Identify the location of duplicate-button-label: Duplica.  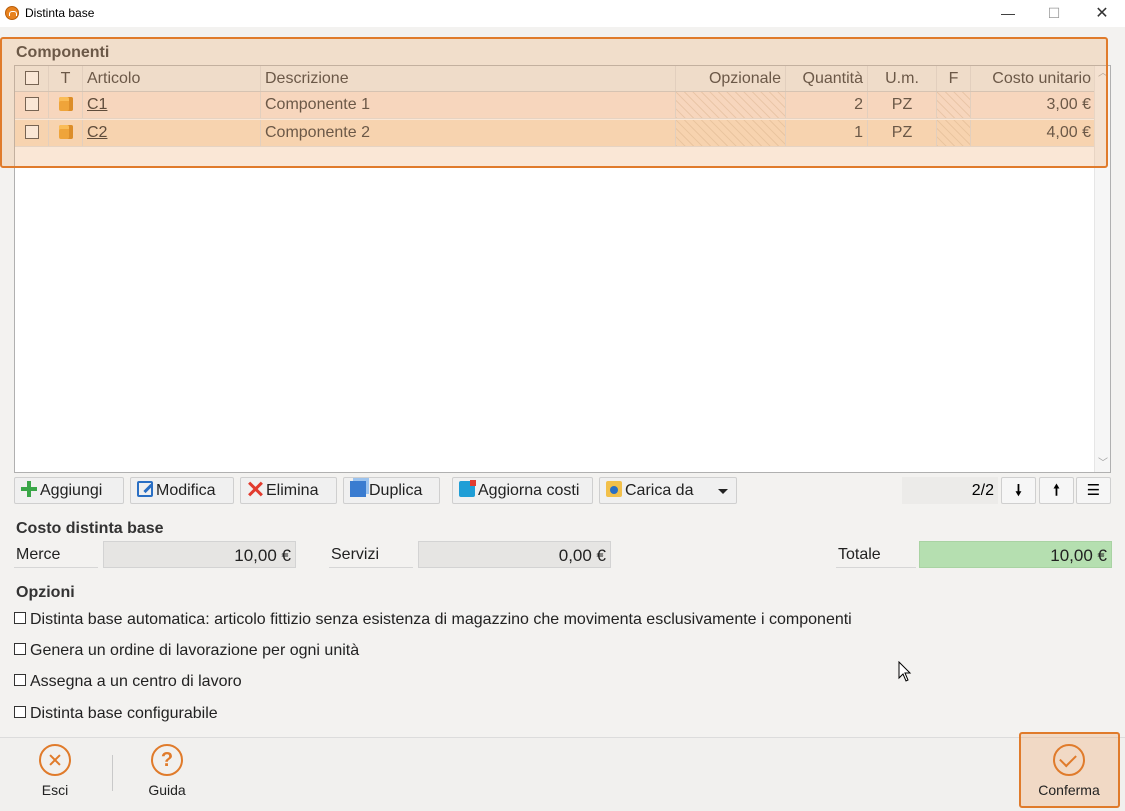
(396, 490).